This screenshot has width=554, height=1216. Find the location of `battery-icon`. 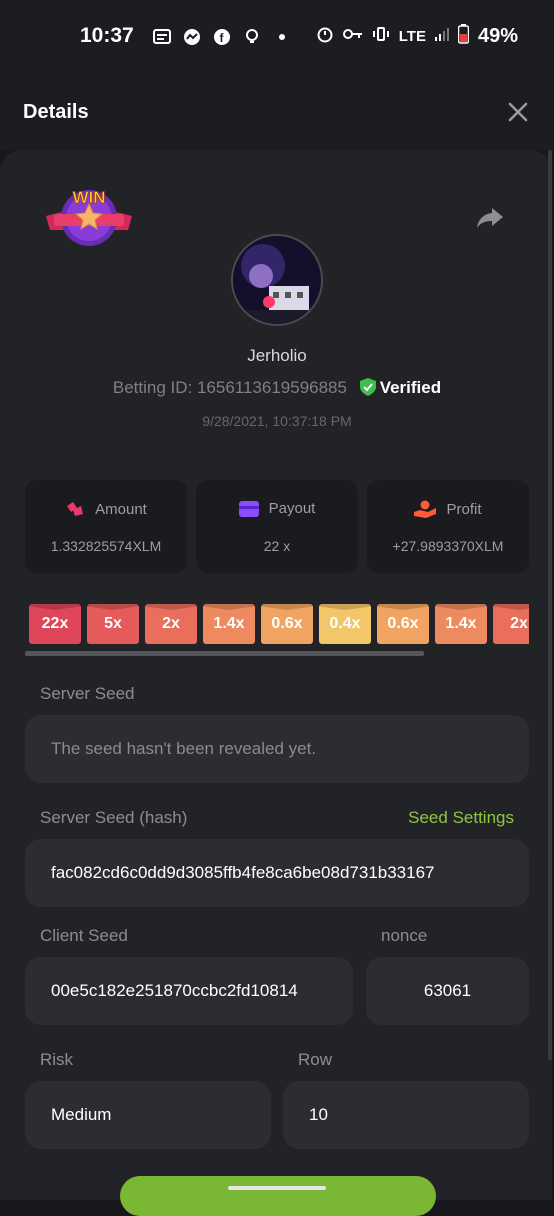

battery-icon is located at coordinates (463, 36).